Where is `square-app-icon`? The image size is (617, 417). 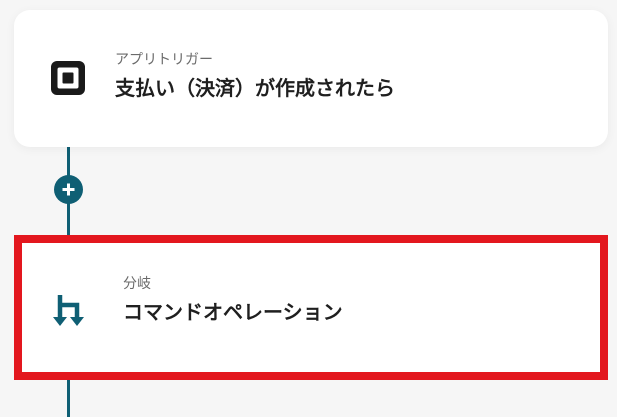 square-app-icon is located at coordinates (68, 78).